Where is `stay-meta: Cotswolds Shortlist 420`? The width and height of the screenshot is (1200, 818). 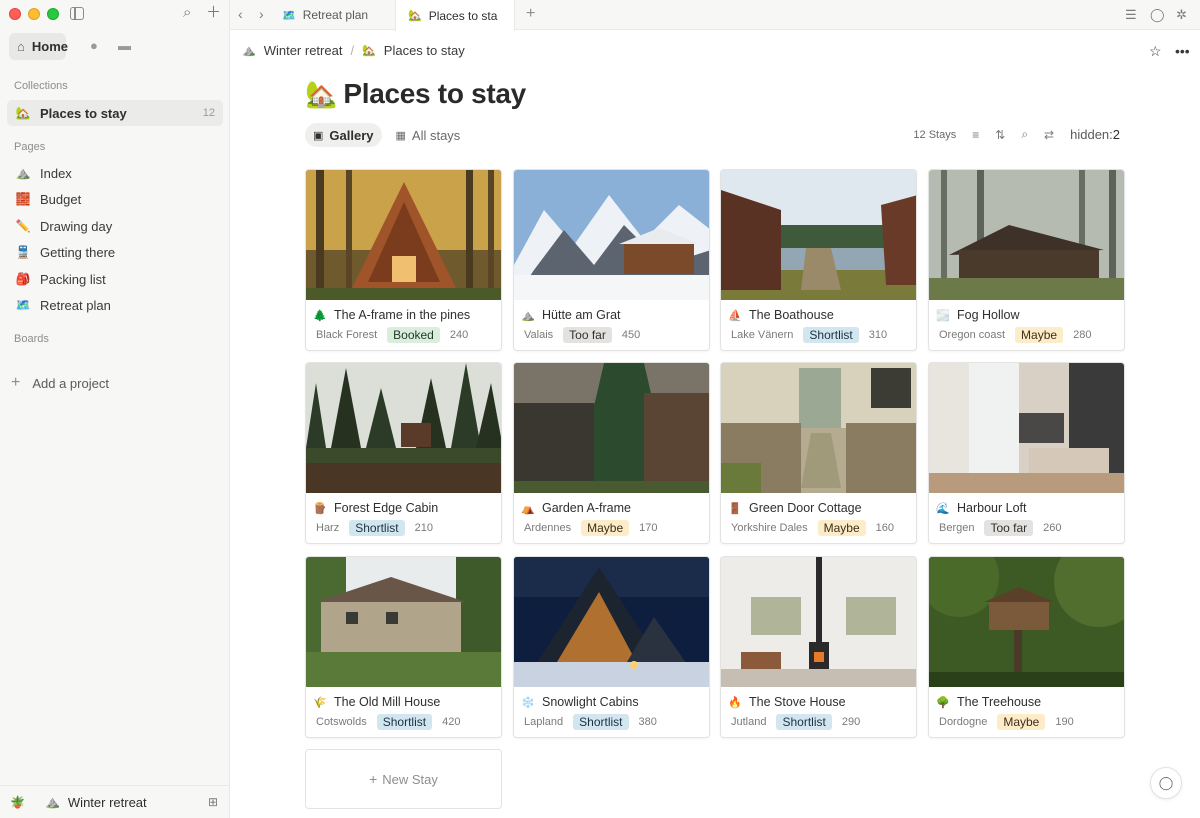
stay-meta: Cotswolds Shortlist 420 is located at coordinates (388, 722).